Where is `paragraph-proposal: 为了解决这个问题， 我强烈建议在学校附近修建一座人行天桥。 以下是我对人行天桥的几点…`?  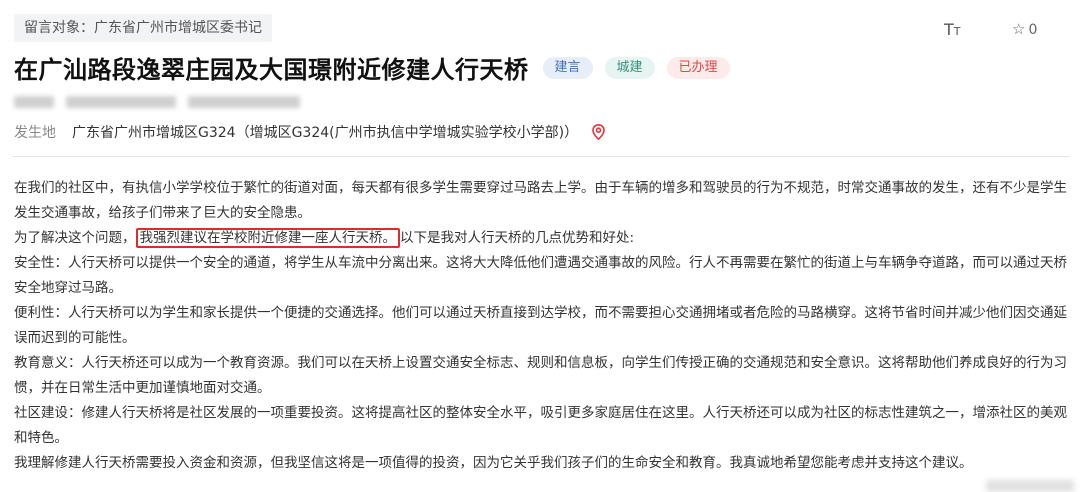 paragraph-proposal: 为了解决这个问题， 我强烈建议在学校附近修建一座人行天桥。 以下是我对人行天桥的几点… is located at coordinates (543, 238).